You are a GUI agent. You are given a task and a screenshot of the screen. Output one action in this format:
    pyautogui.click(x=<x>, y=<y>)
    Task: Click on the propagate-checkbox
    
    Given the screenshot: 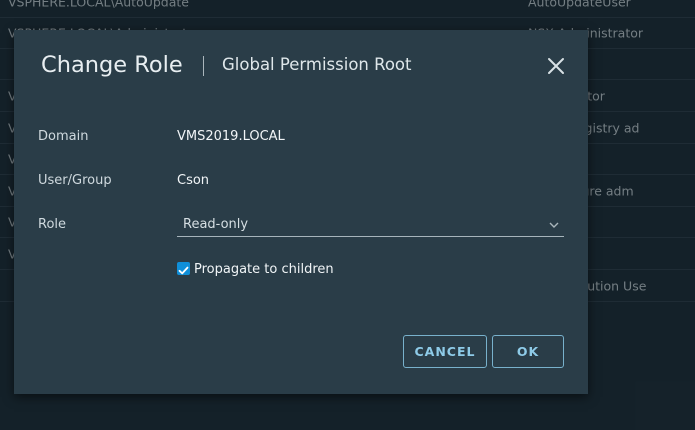 What is the action you would take?
    pyautogui.click(x=183, y=268)
    